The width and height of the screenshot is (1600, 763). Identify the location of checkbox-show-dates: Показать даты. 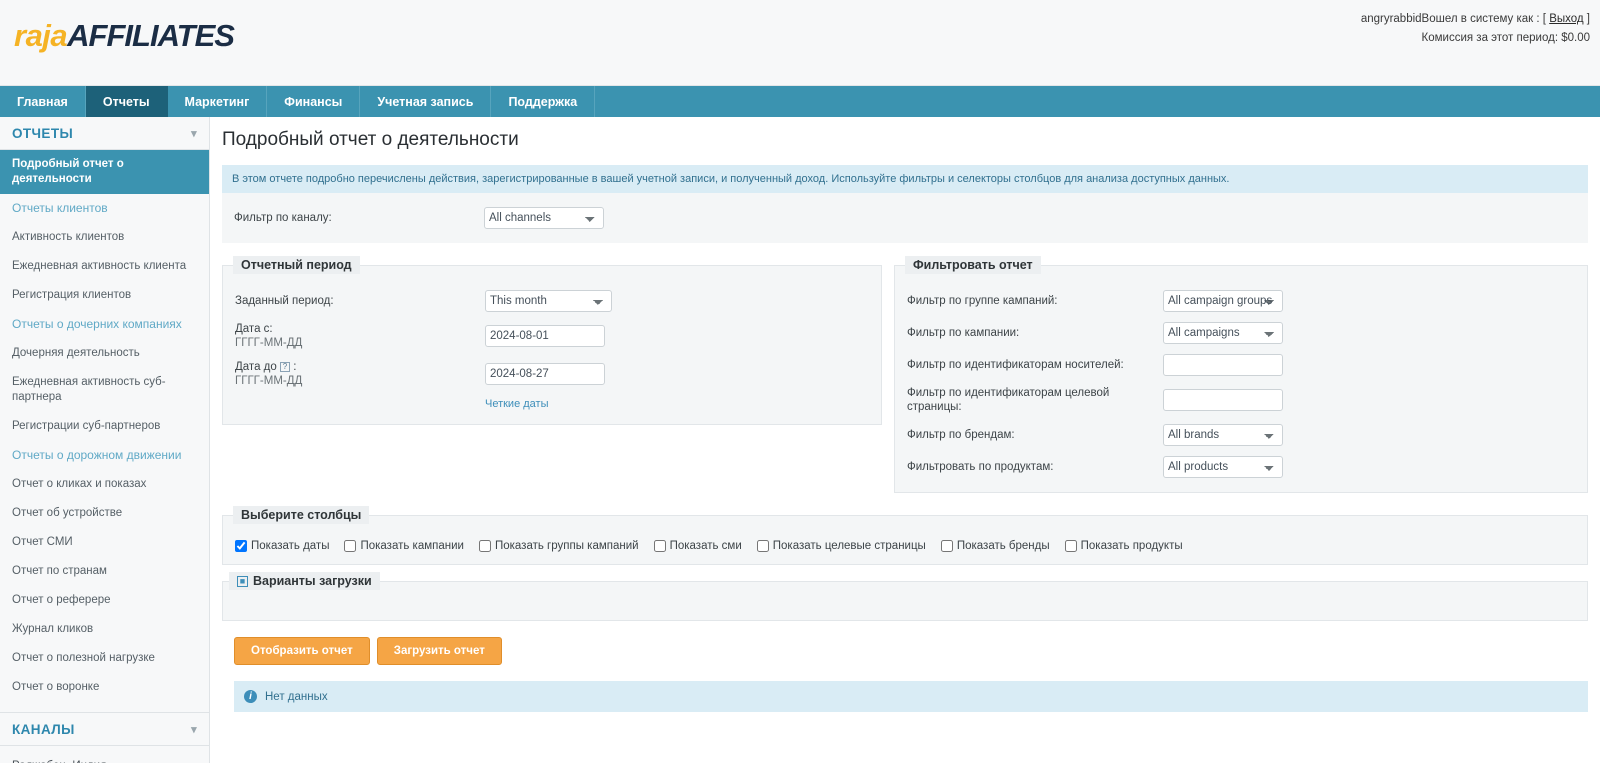
(282, 546).